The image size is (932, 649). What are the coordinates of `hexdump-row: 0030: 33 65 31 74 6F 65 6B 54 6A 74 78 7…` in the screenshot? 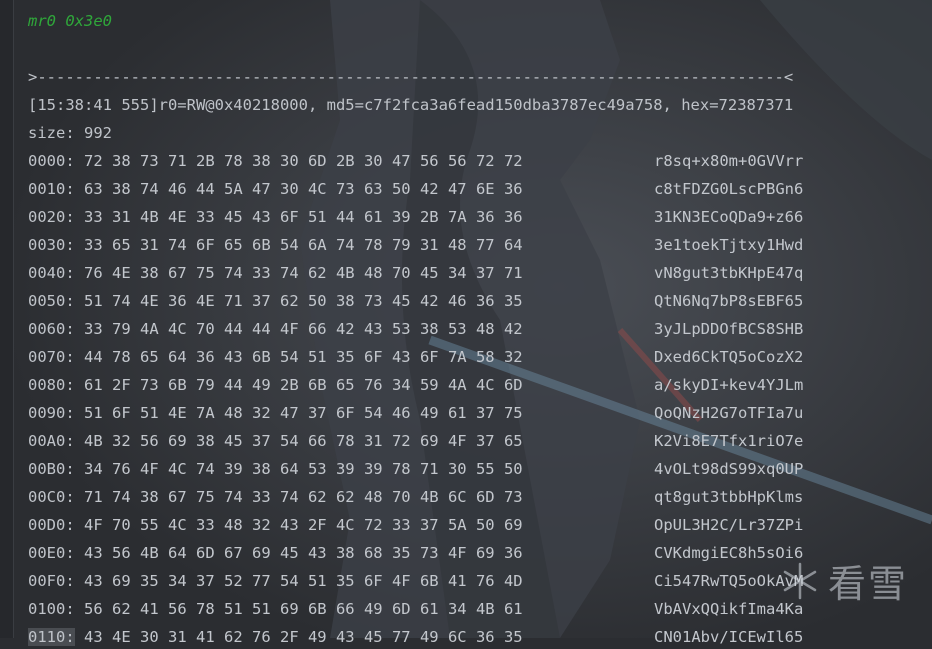 It's located at (415, 245).